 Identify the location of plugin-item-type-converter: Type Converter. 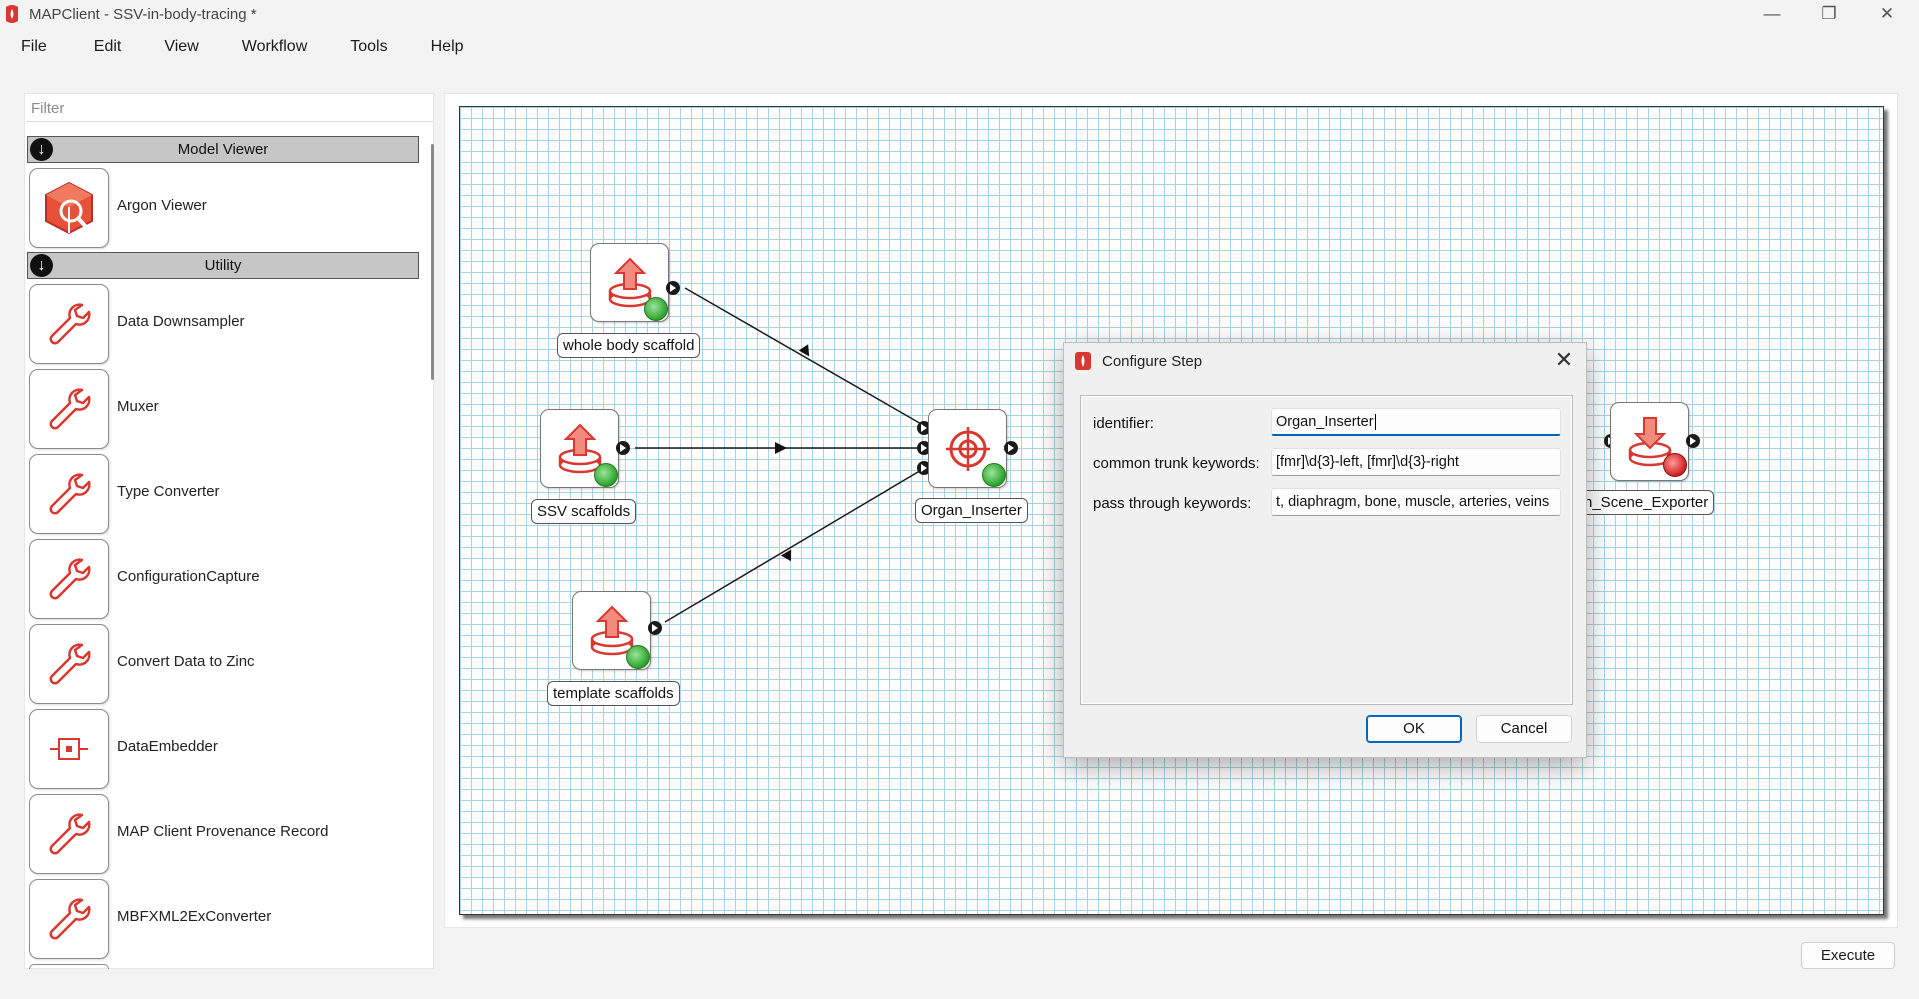
(219, 494).